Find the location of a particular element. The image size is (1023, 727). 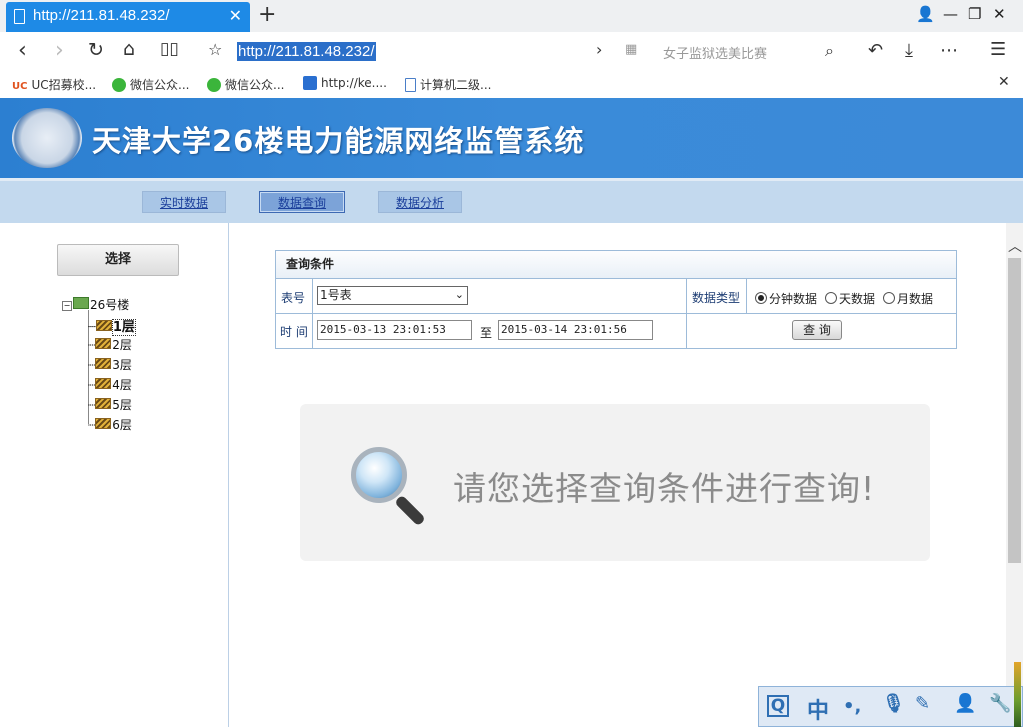

reader-icon: ▯▯ is located at coordinates (169, 49).